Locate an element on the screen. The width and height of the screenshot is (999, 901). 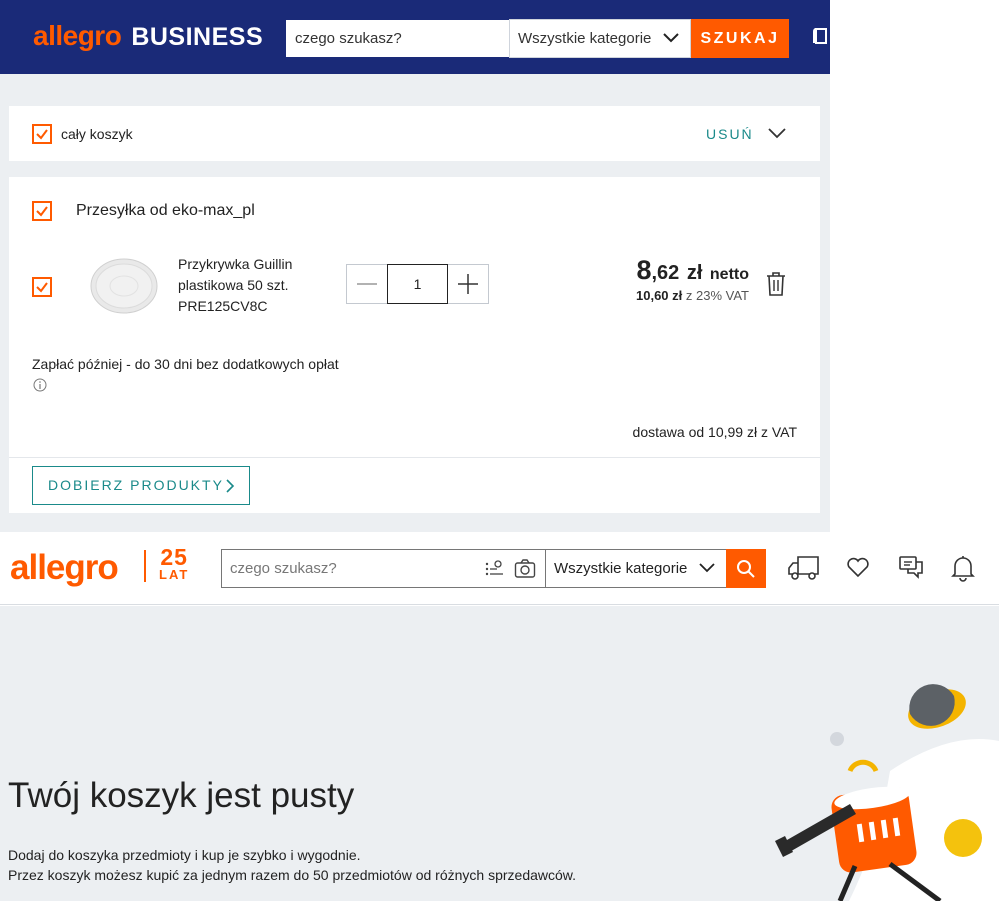
search-button is located at coordinates (746, 568).